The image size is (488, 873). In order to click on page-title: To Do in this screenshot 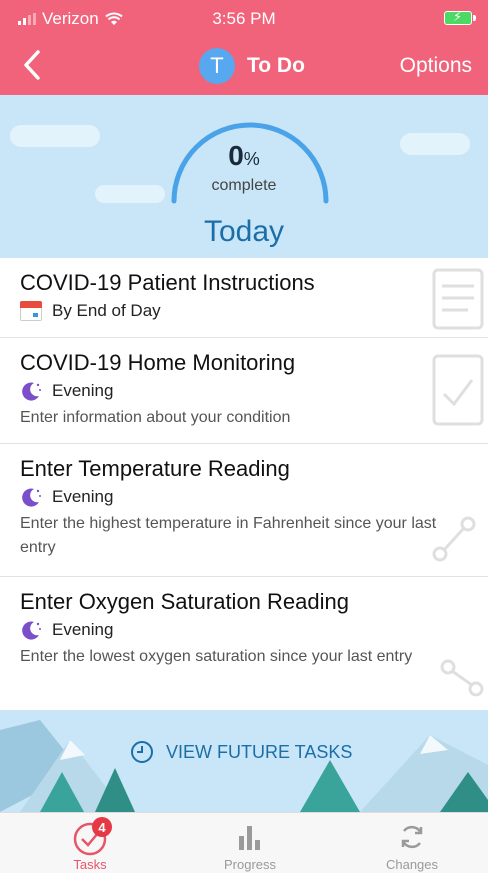, I will do `click(276, 65)`.